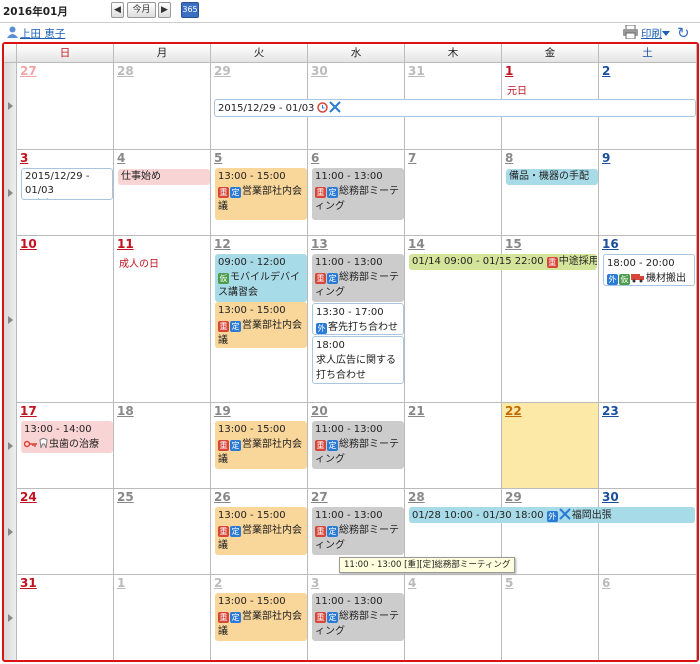 The image size is (700, 664). Describe the element at coordinates (648, 446) in the screenshot. I see `day-cell: 23` at that location.